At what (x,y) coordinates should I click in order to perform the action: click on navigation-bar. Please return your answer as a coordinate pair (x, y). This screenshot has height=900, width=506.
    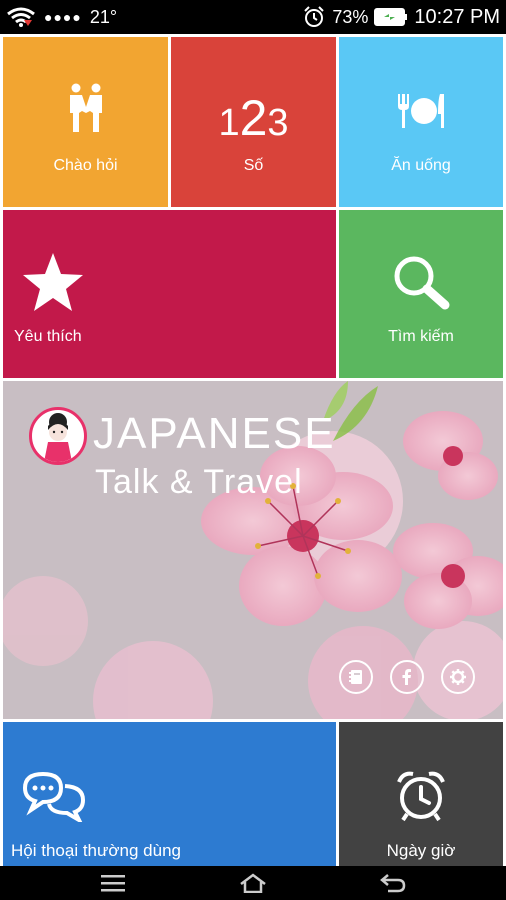
    Looking at the image, I should click on (253, 883).